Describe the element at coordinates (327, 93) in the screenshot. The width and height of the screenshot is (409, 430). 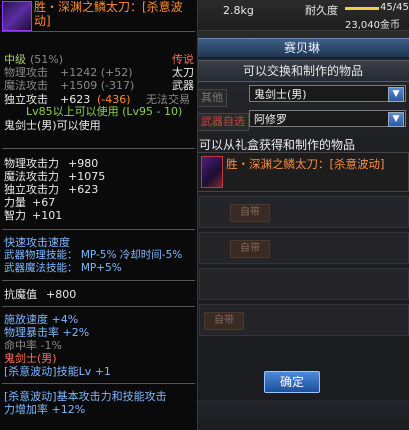
I see `class-select: 鬼剑士(男) ▼` at that location.